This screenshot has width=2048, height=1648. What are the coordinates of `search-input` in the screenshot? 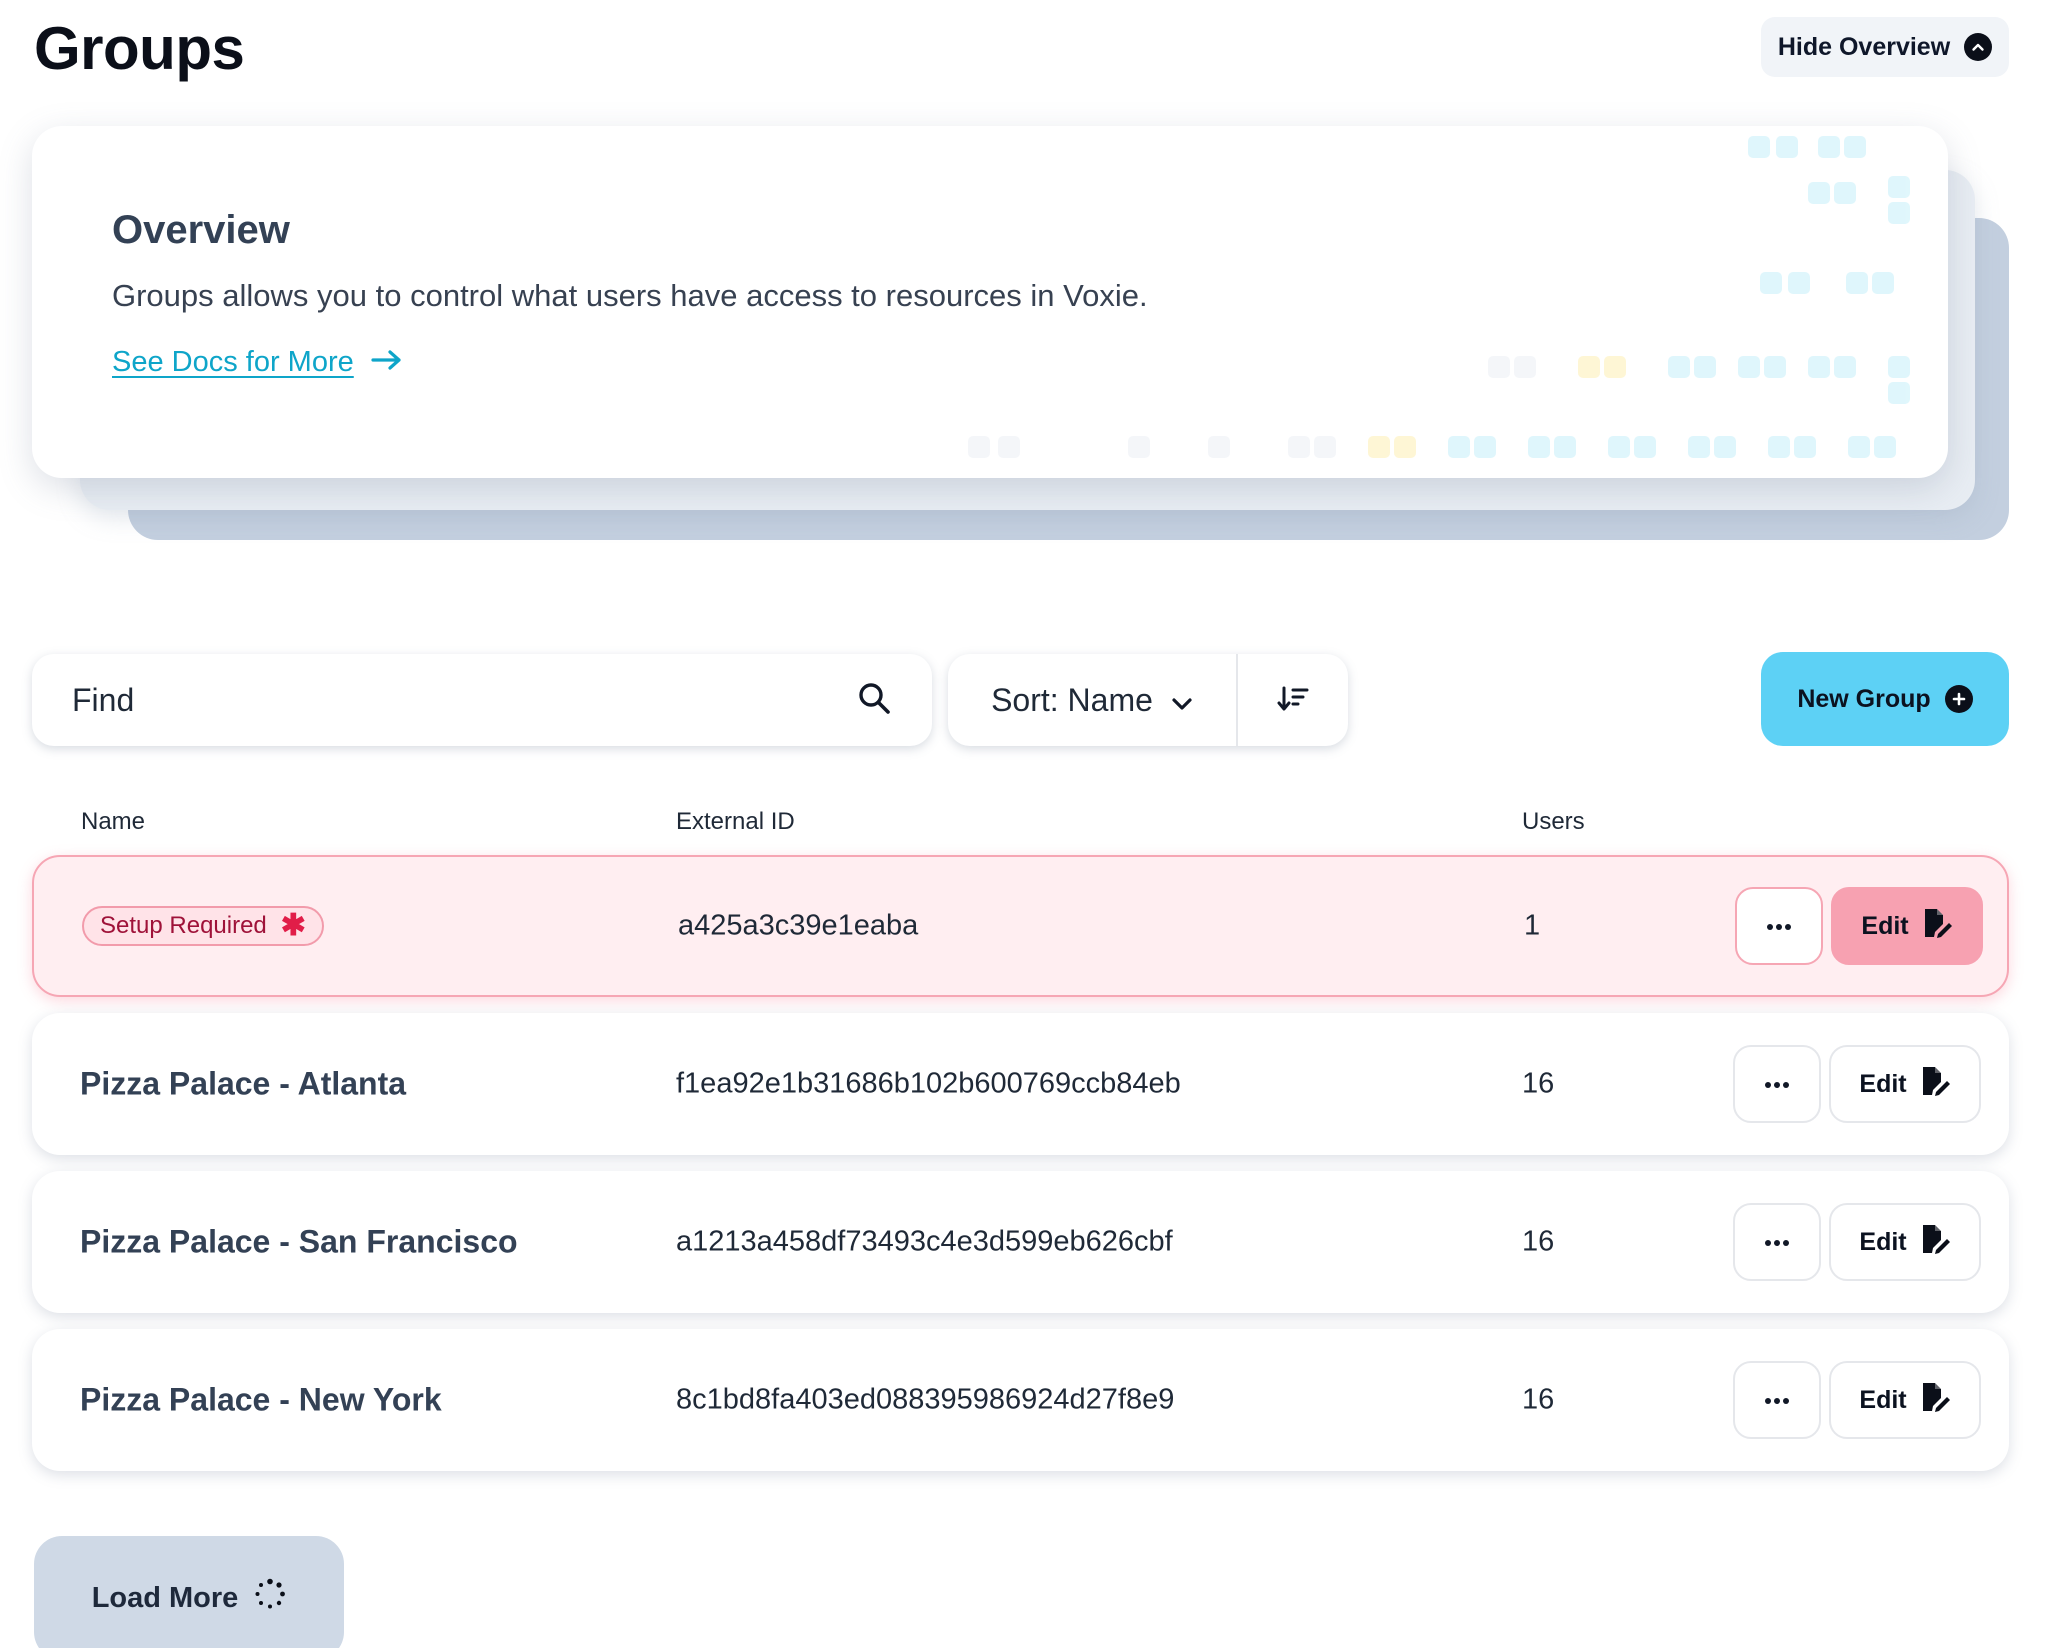 It's located at (464, 700).